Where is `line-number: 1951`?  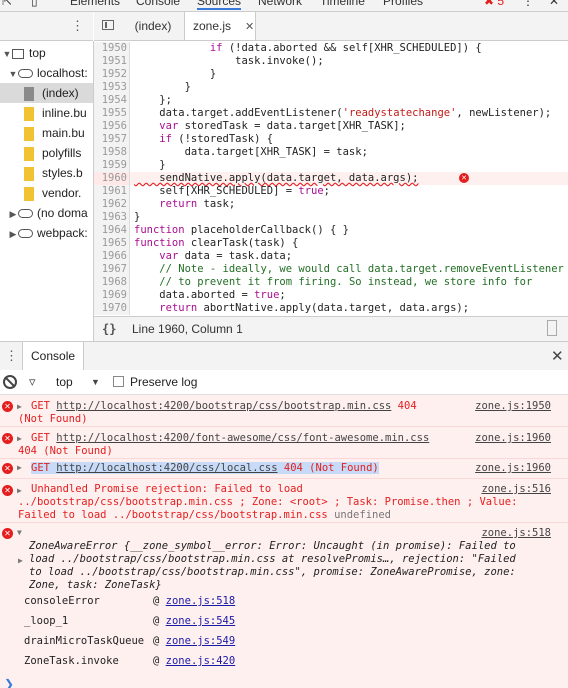
line-number: 1951 is located at coordinates (112, 61).